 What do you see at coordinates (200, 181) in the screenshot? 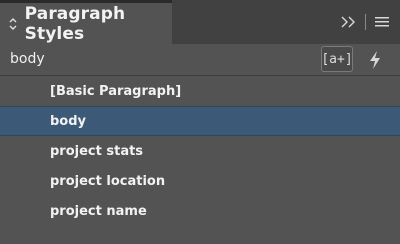
I see `list-item: project location` at bounding box center [200, 181].